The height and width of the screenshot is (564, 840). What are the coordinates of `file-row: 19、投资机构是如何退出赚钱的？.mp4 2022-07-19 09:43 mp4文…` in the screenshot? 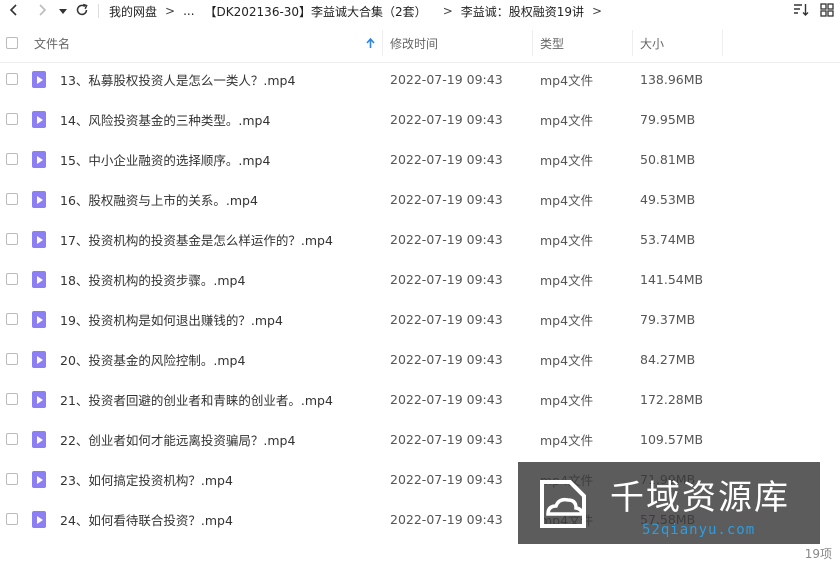 It's located at (420, 319).